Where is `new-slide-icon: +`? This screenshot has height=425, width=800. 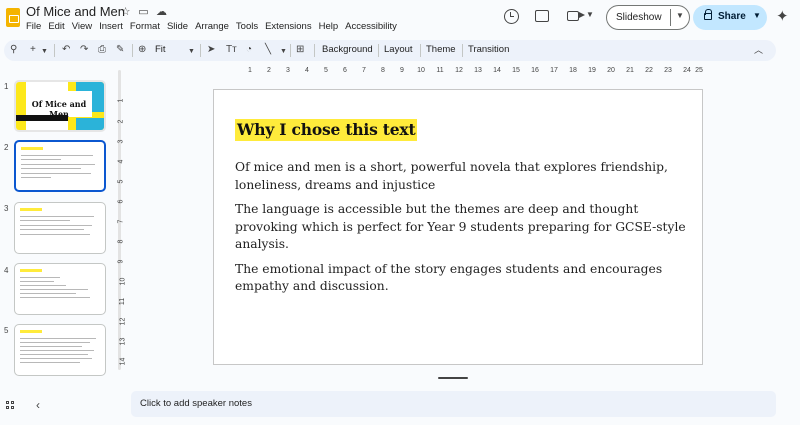
new-slide-icon: + is located at coordinates (33, 50).